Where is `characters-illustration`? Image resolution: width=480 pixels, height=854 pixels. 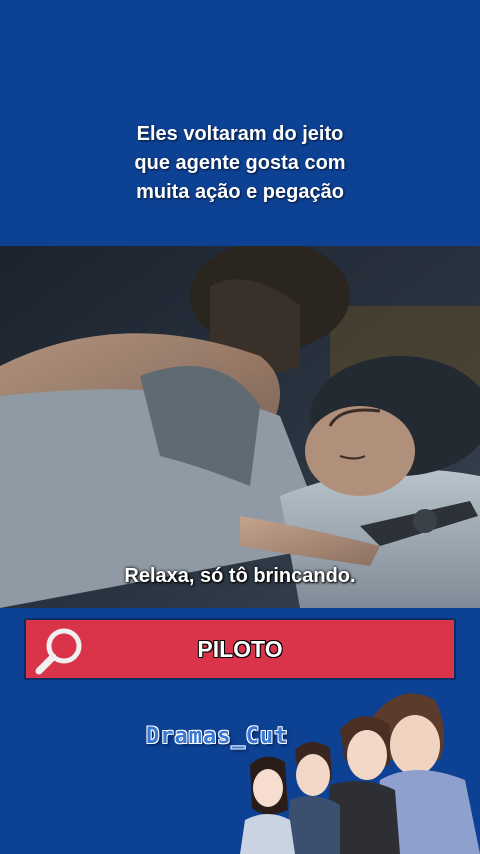 characters-illustration is located at coordinates (360, 773).